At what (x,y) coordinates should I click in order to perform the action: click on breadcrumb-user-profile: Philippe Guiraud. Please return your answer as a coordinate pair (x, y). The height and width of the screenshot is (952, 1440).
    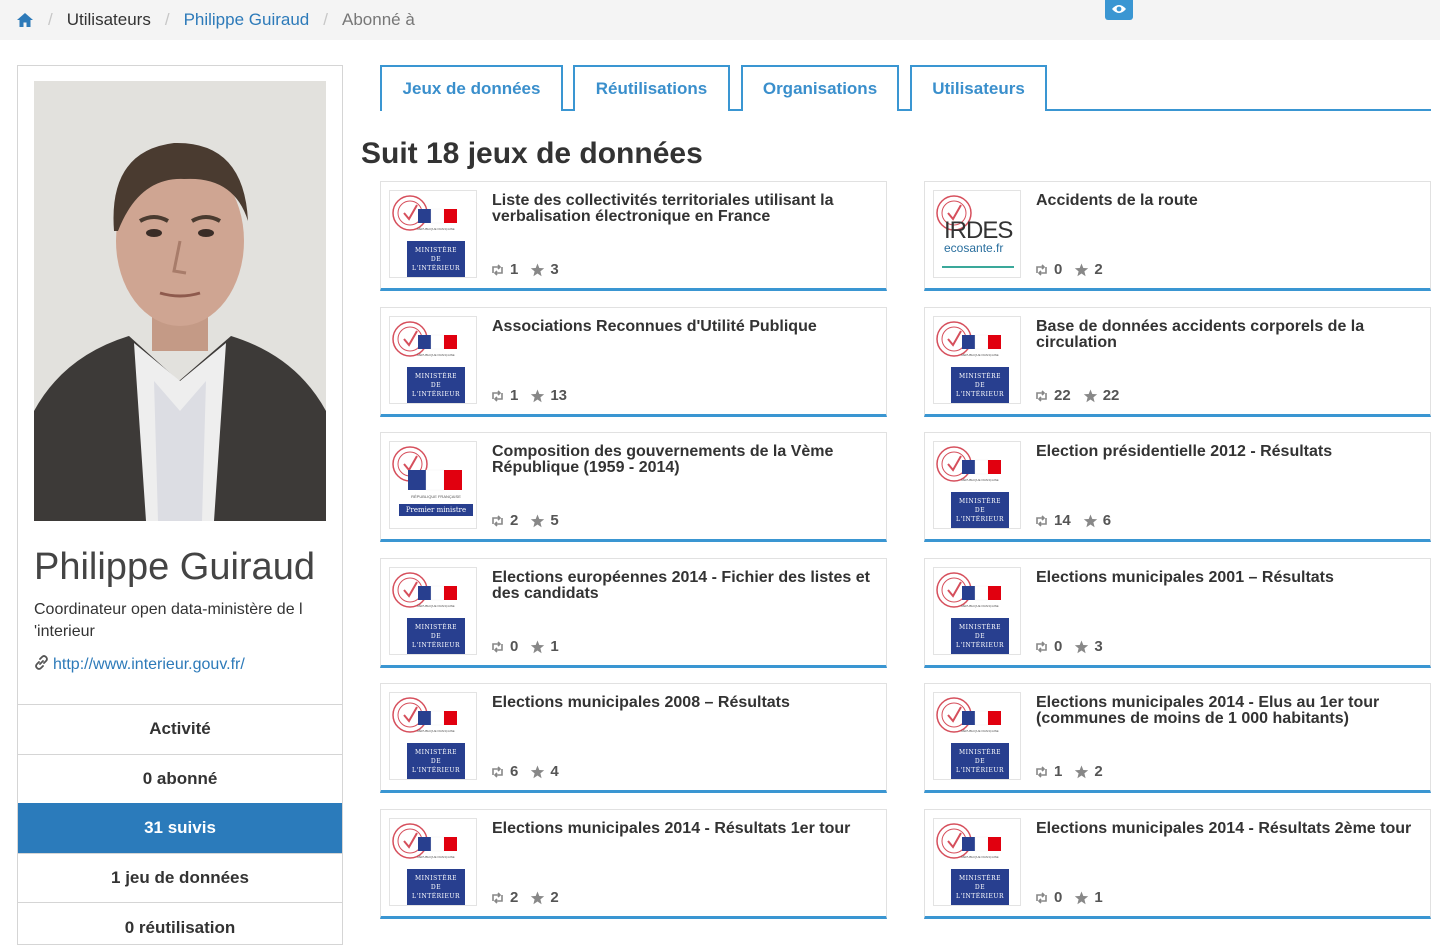
    Looking at the image, I should click on (247, 20).